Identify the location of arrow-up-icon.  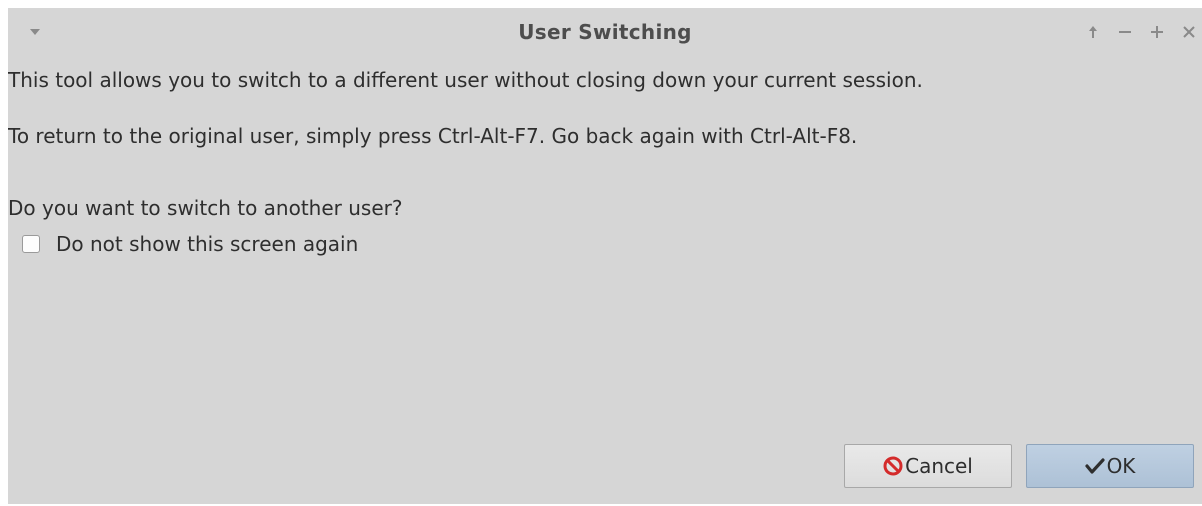
(1093, 32).